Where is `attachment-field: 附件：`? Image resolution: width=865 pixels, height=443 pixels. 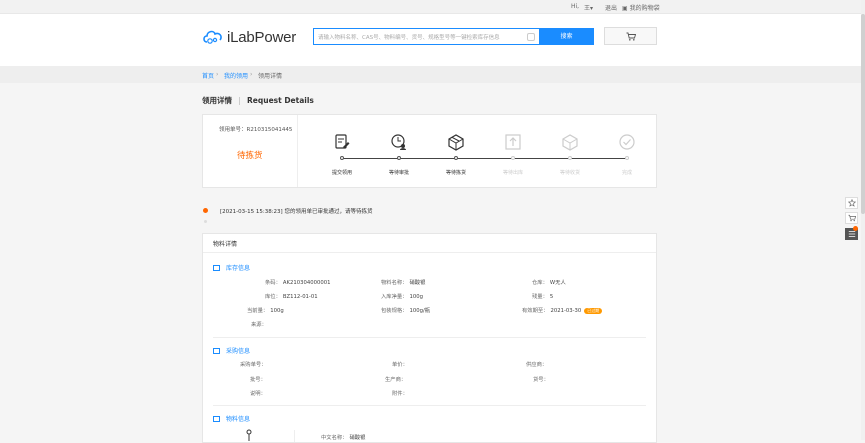
attachment-field: 附件： is located at coordinates (400, 393).